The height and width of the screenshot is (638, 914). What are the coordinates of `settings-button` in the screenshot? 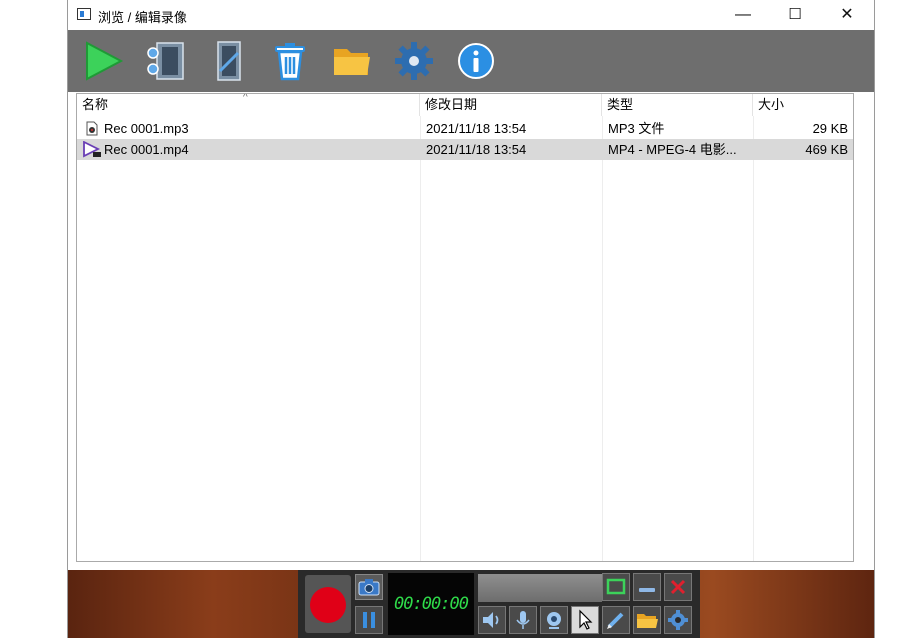 It's located at (414, 61).